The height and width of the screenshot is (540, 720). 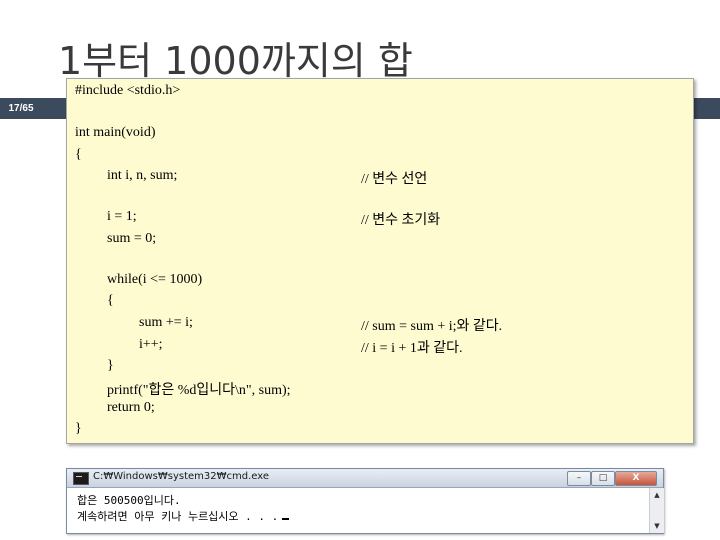 What do you see at coordinates (110, 365) in the screenshot?
I see `code-line-while-close: }` at bounding box center [110, 365].